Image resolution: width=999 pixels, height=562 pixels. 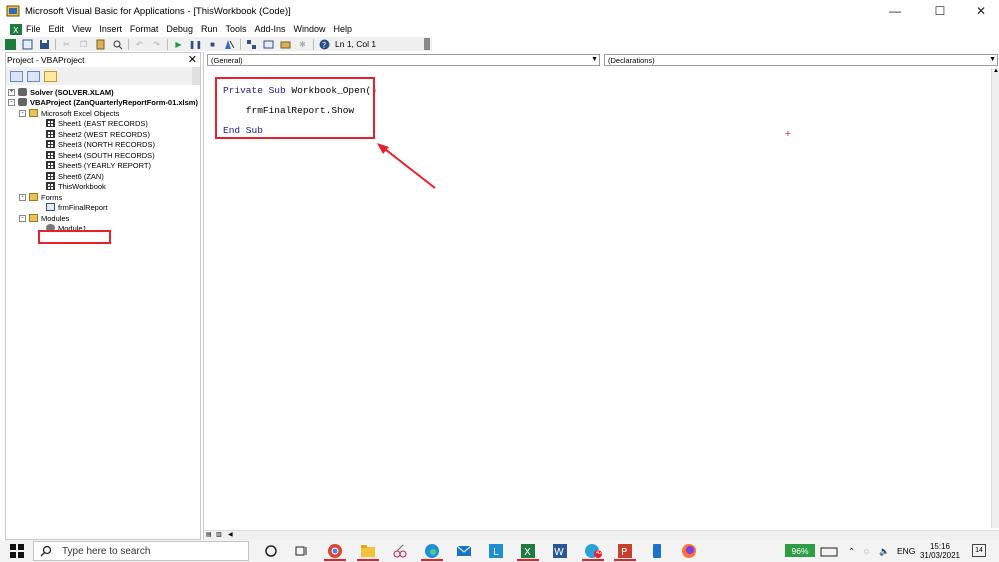 I want to click on menu-format: Format, so click(x=144, y=29).